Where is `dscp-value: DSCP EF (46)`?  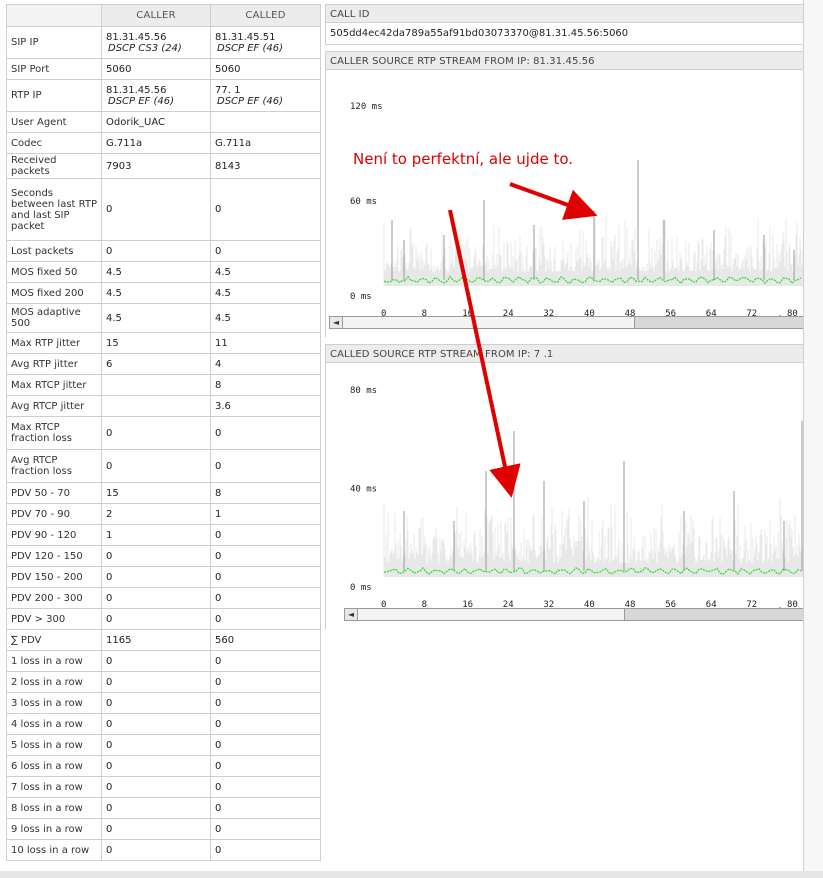 dscp-value: DSCP EF (46) is located at coordinates (141, 101).